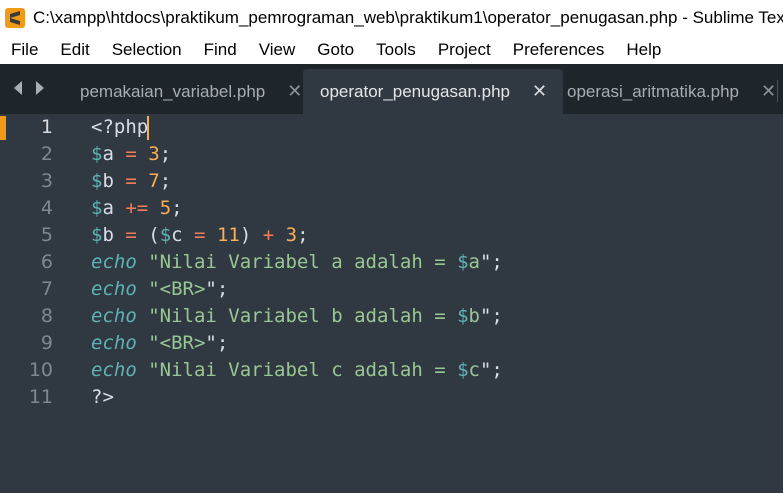 This screenshot has height=493, width=783. I want to click on text-cursor, so click(148, 127).